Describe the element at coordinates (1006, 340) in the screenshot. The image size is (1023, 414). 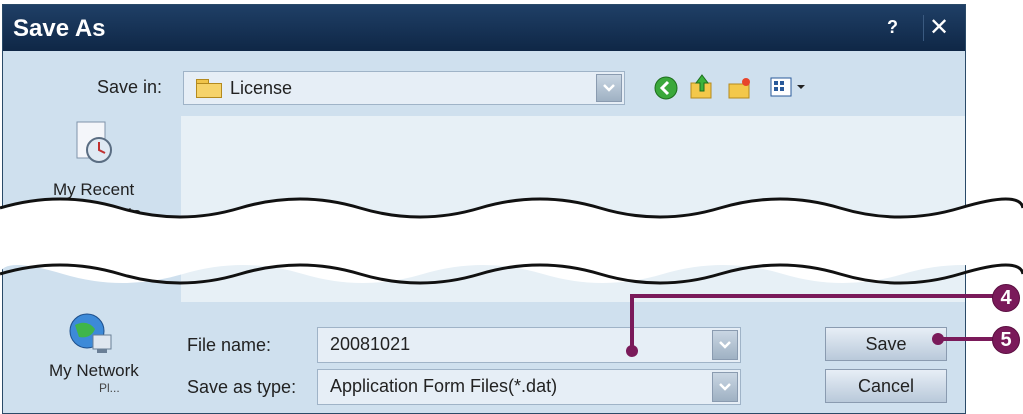
I see `callout-badge-5: 5` at that location.